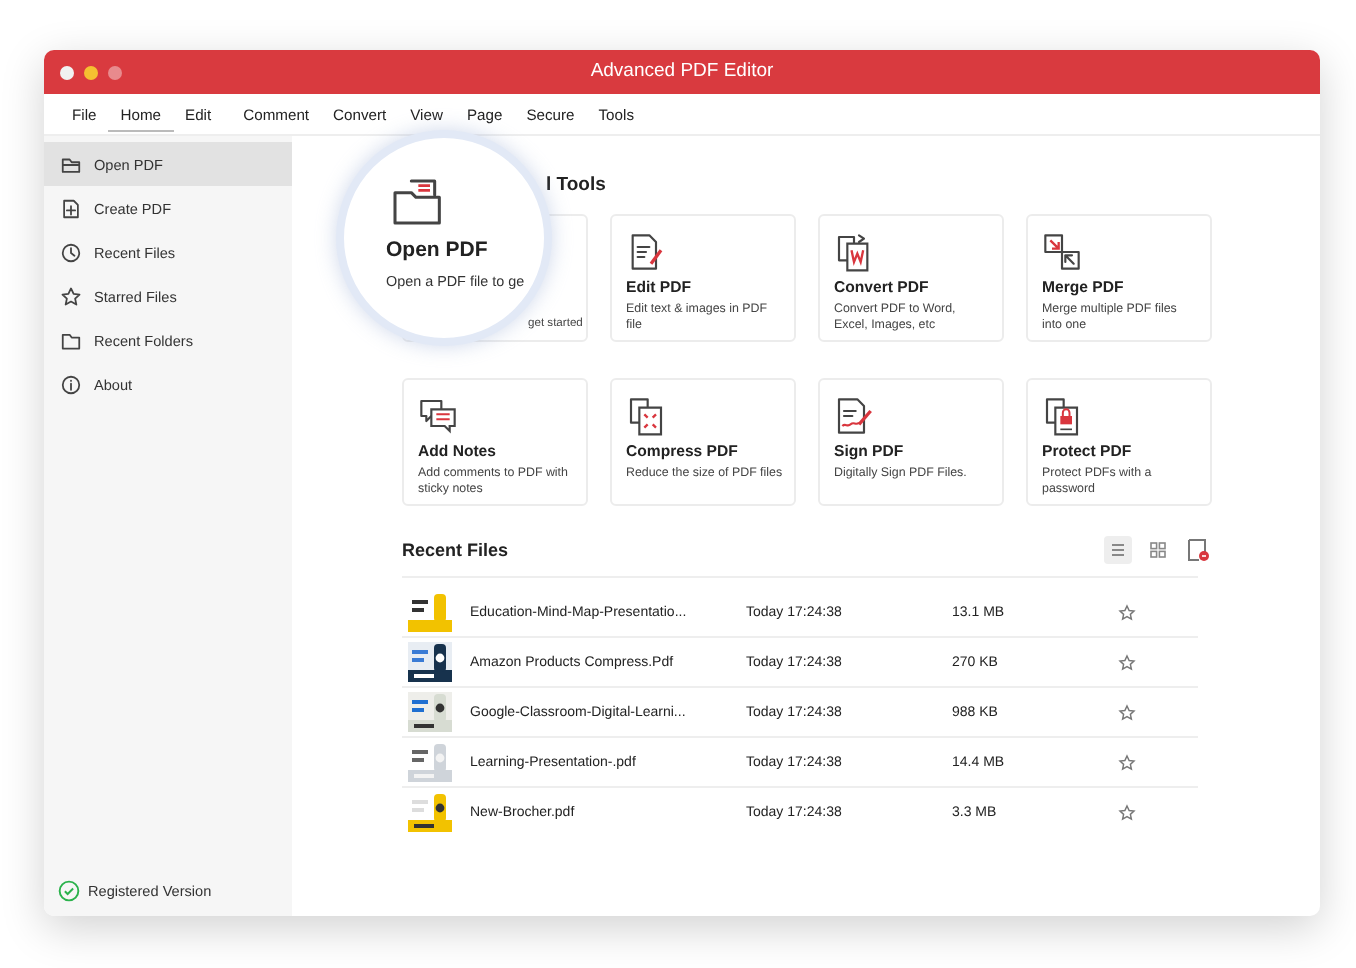  I want to click on list-icon, so click(1118, 550).